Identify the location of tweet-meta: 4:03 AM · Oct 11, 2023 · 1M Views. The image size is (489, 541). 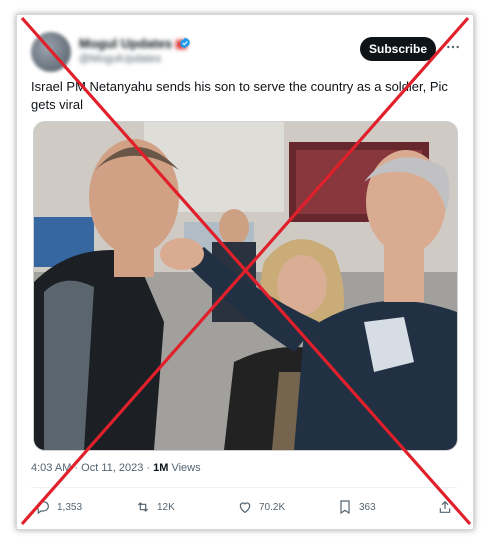
(116, 468).